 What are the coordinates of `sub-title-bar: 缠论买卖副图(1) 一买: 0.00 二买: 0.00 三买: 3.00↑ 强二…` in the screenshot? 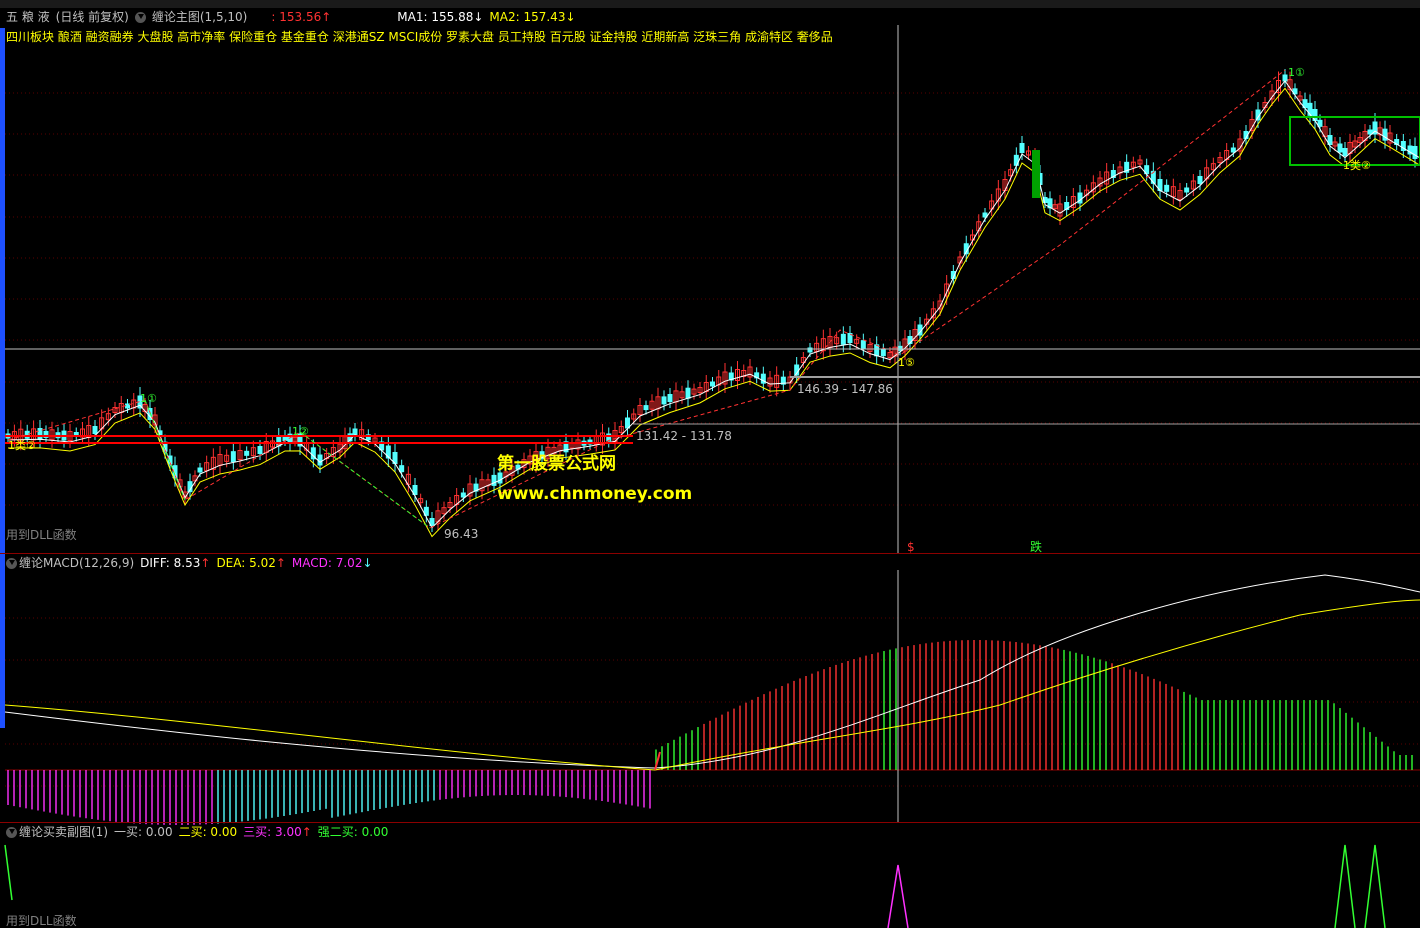 It's located at (197, 832).